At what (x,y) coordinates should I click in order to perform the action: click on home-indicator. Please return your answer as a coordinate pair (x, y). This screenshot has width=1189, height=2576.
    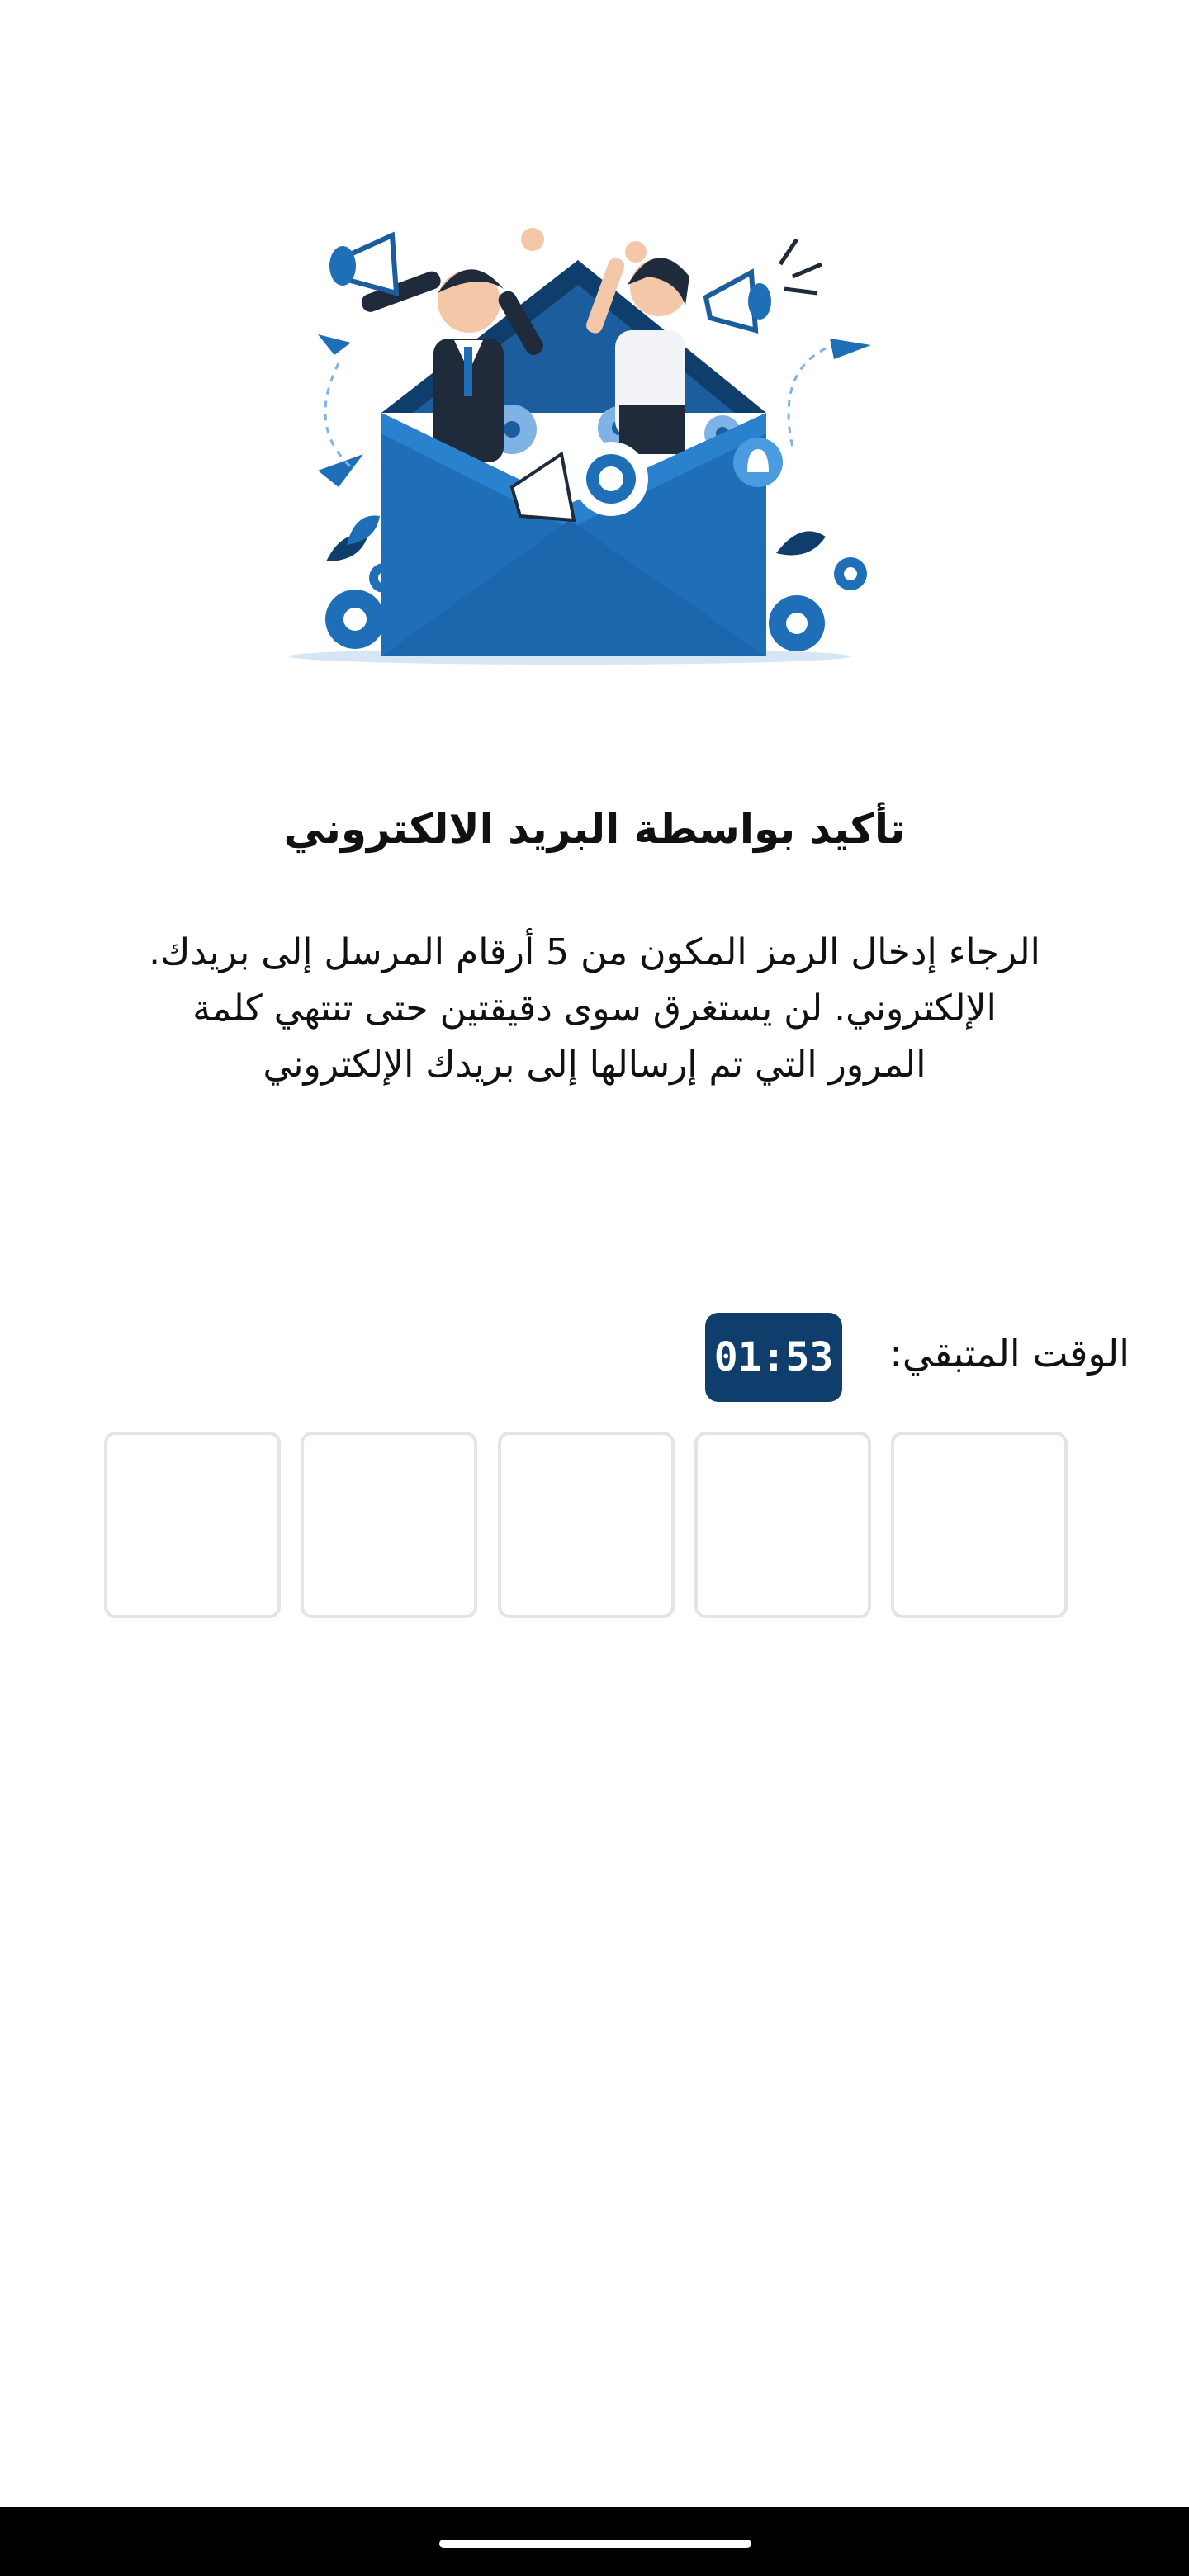
    Looking at the image, I should click on (595, 2544).